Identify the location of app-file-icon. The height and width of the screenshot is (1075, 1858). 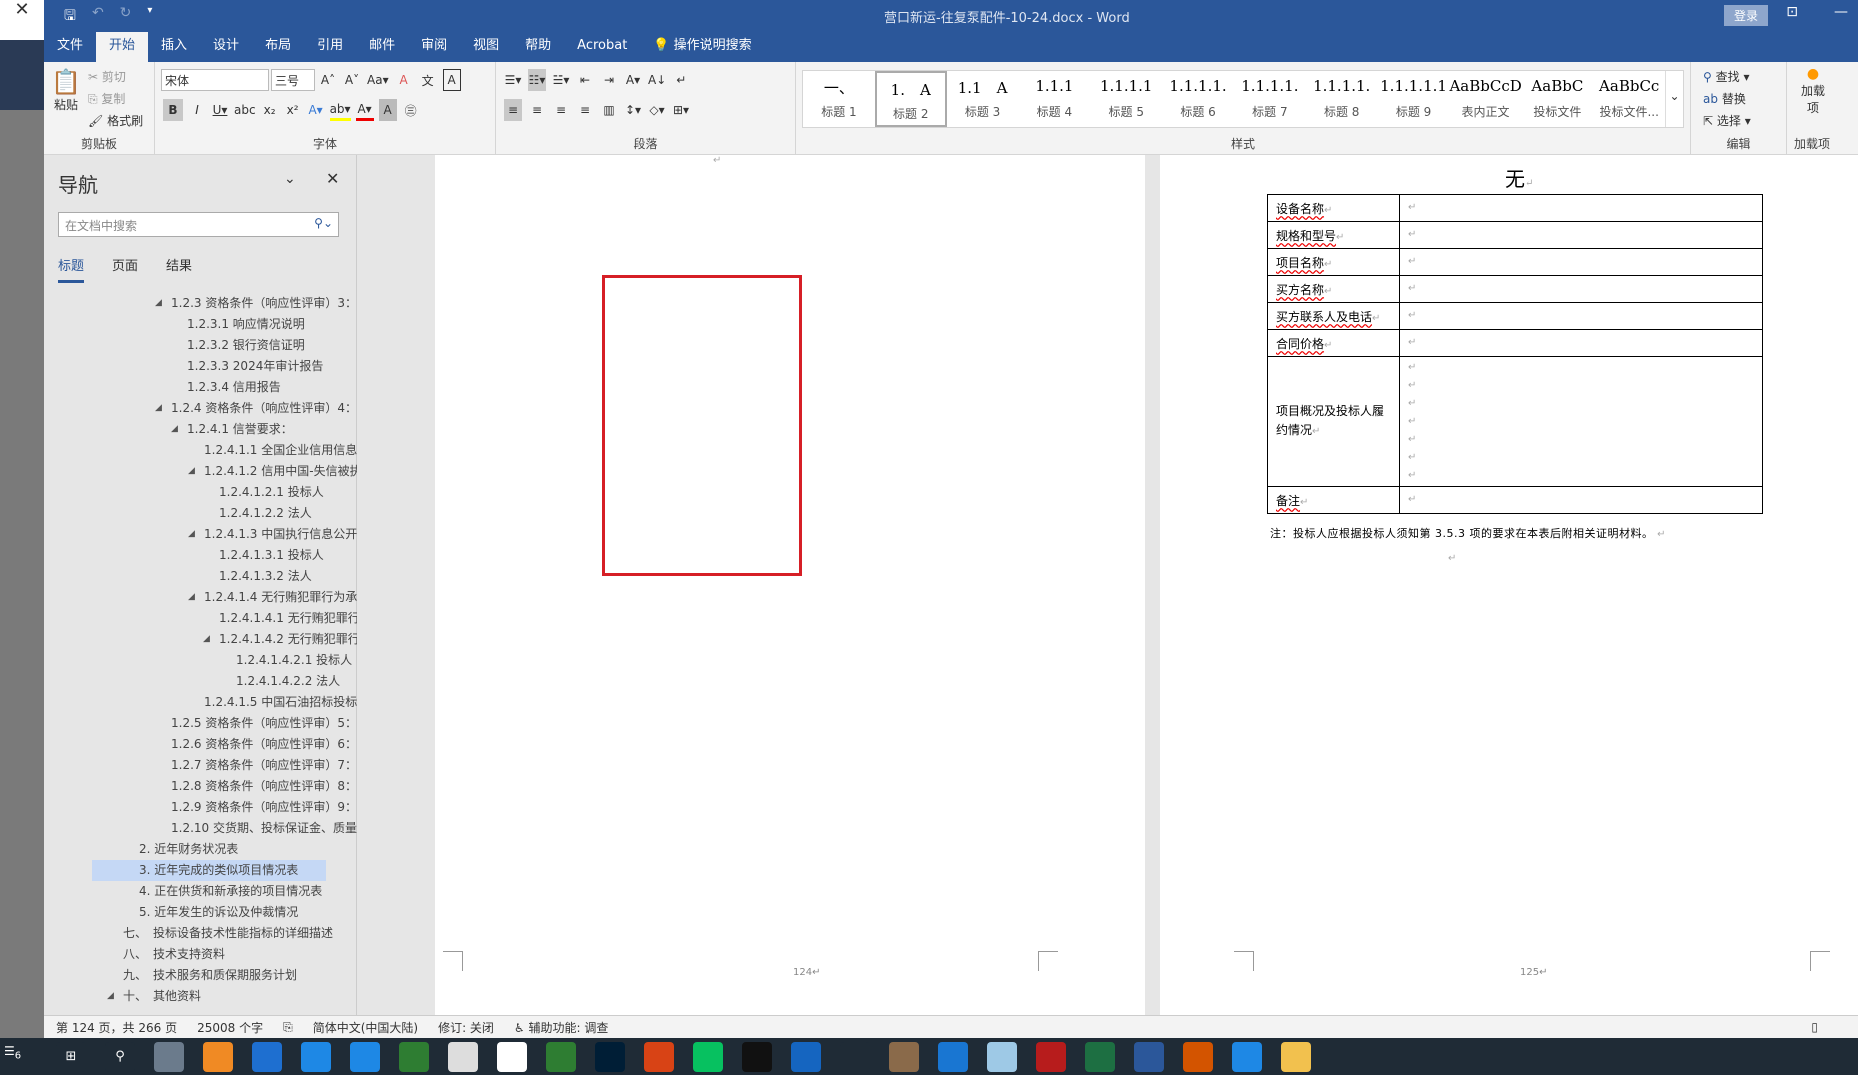
(463, 1056).